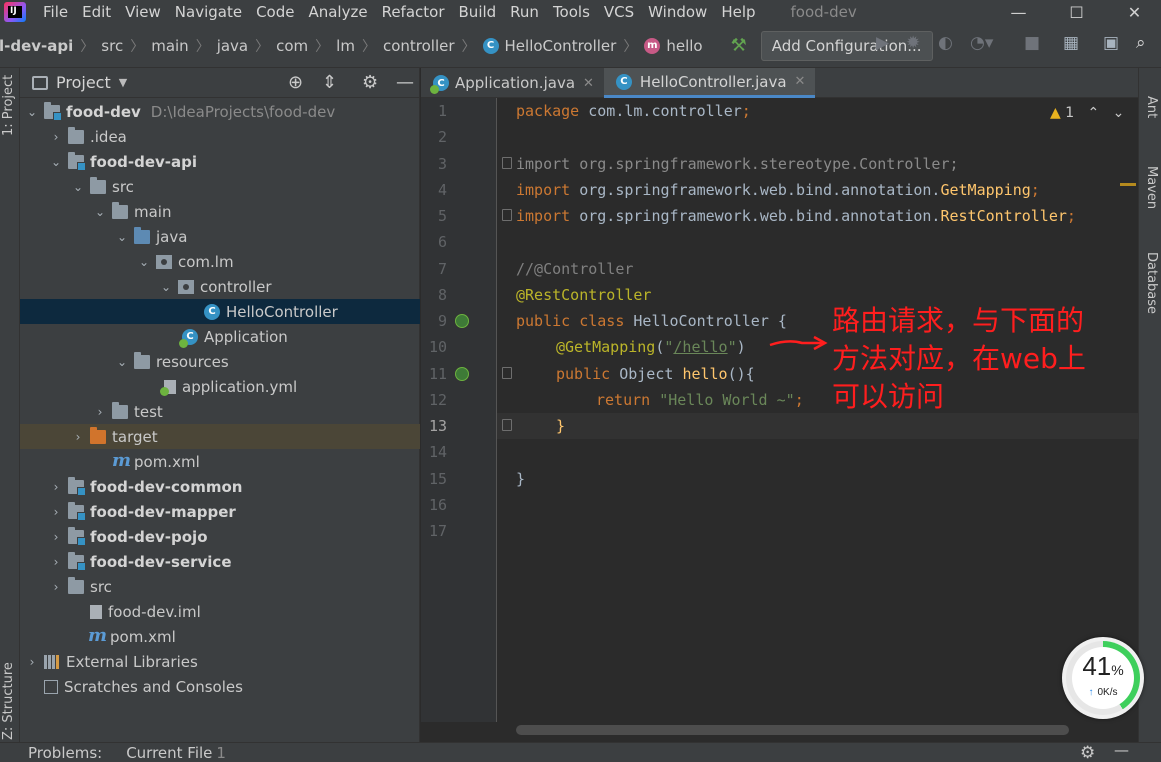  What do you see at coordinates (65, 753) in the screenshot?
I see `problems-tab: Problems:` at bounding box center [65, 753].